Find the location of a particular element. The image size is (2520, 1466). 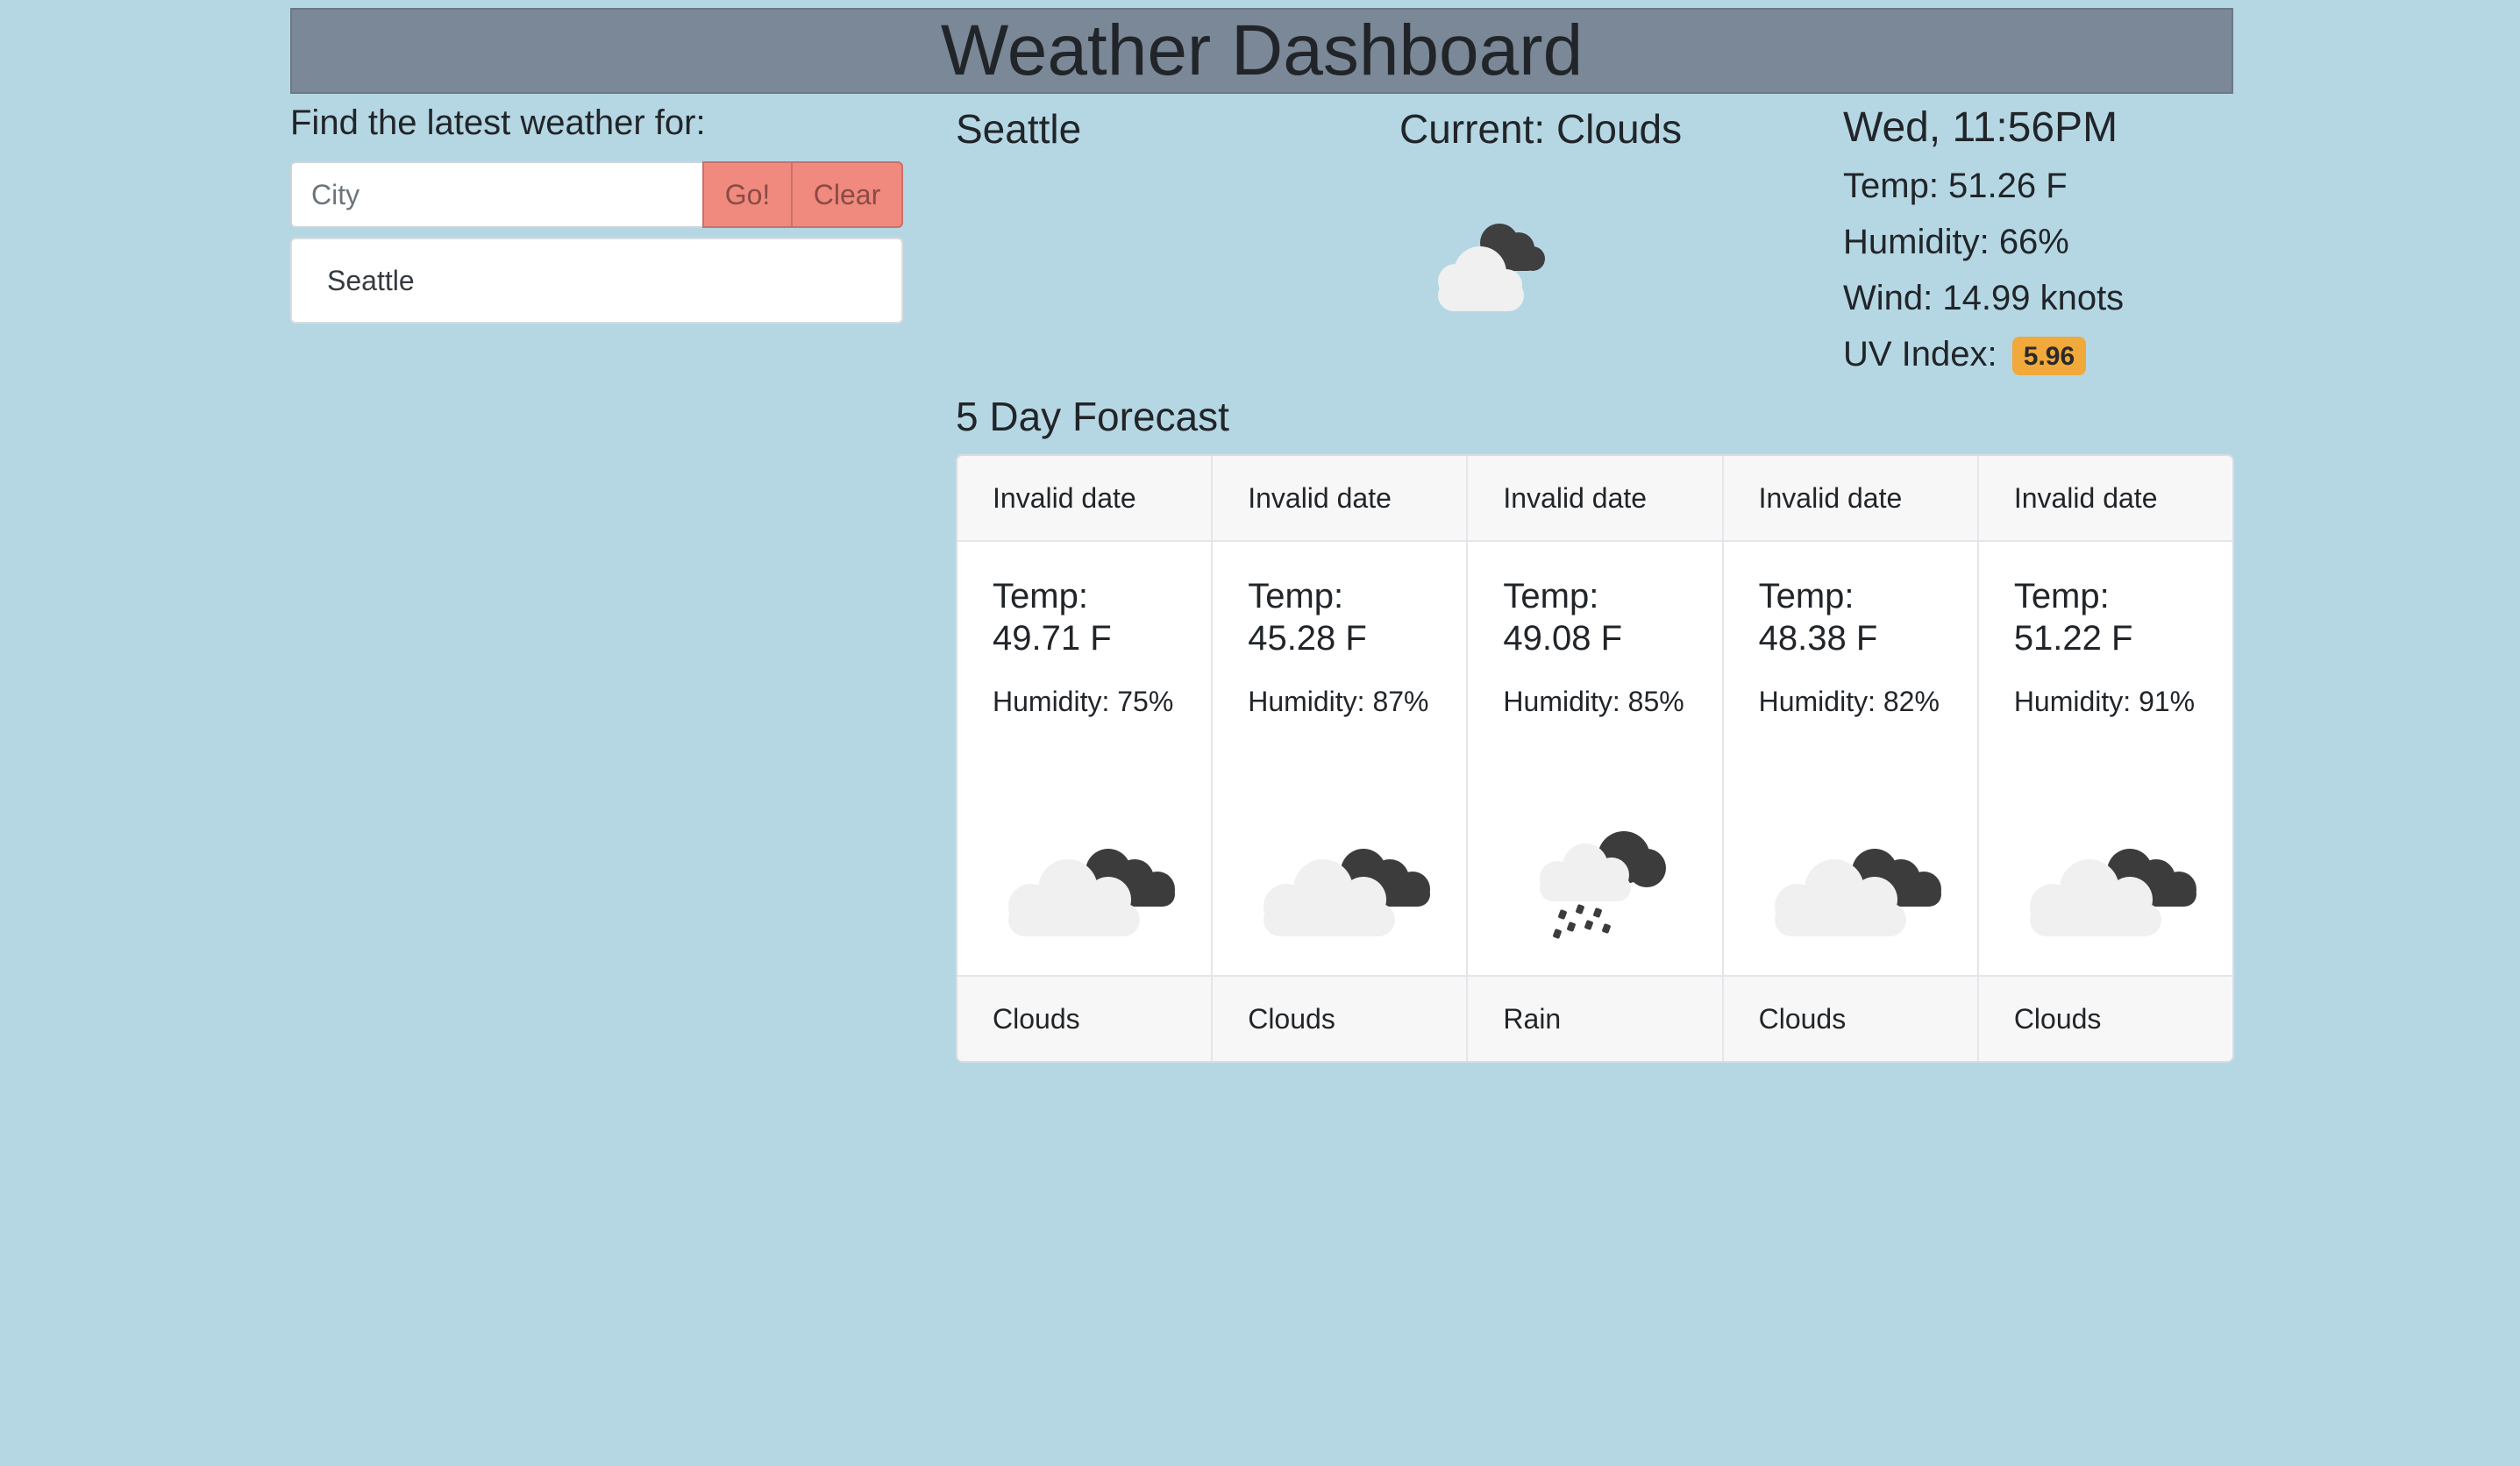

current-humidity: Humidity: 66% is located at coordinates (1956, 242).